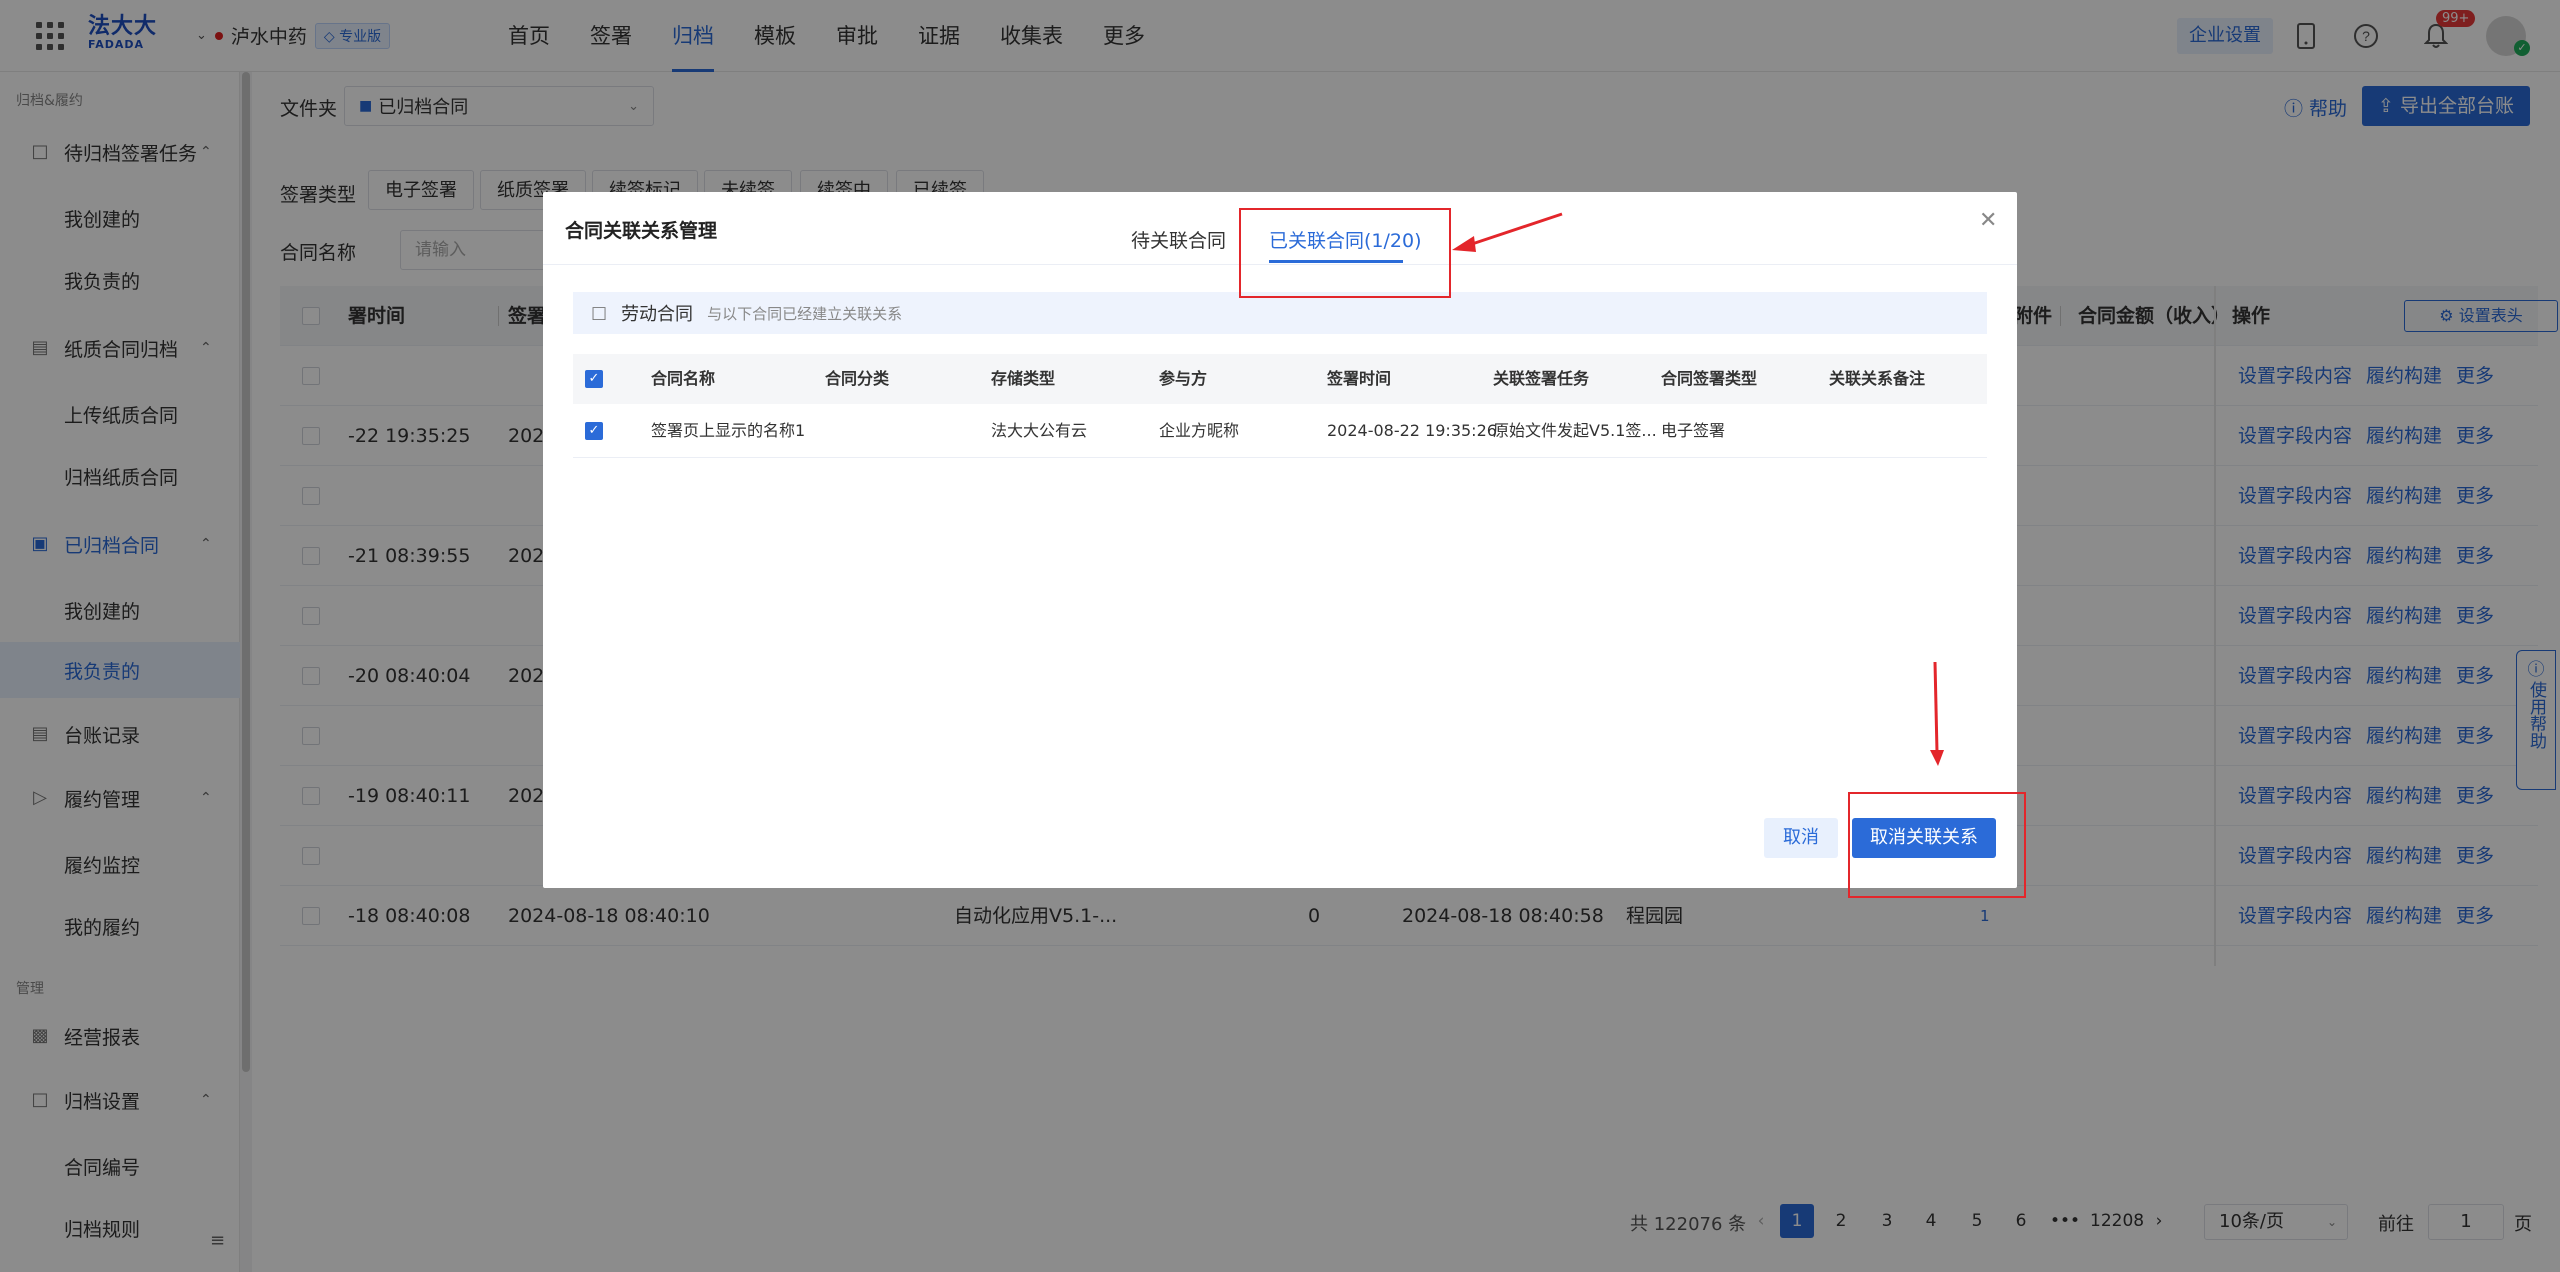 This screenshot has height=1272, width=2560. Describe the element at coordinates (1698, 489) in the screenshot. I see `annotation-arrows` at that location.